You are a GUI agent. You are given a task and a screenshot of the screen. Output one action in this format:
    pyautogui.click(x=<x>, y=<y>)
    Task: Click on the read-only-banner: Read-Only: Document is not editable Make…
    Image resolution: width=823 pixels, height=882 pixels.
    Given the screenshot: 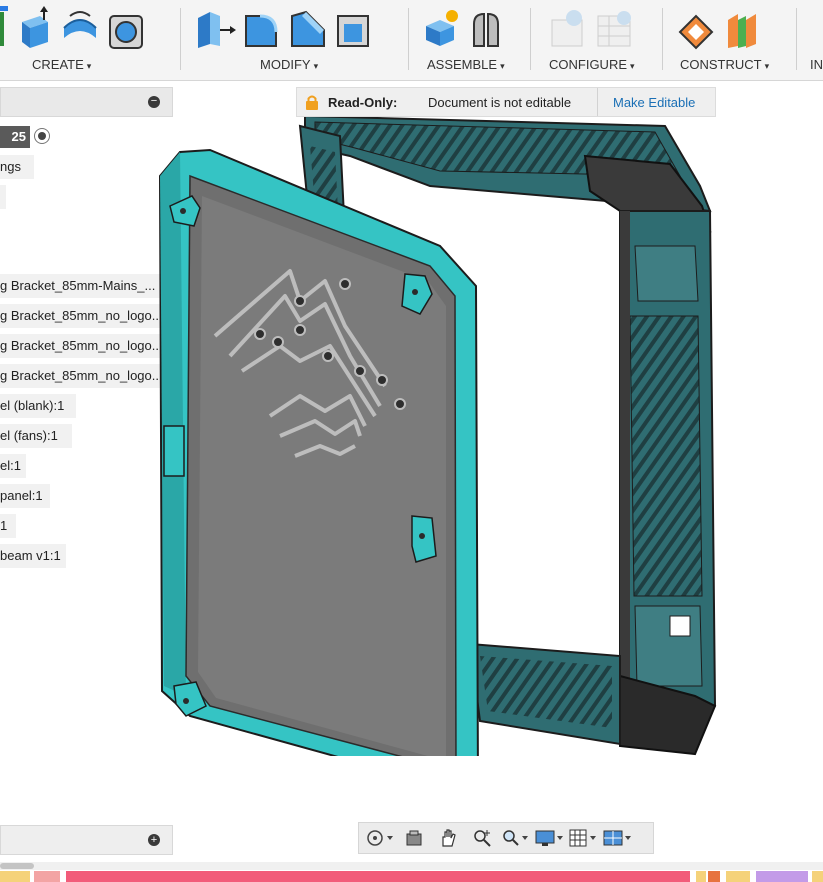 What is the action you would take?
    pyautogui.click(x=506, y=102)
    